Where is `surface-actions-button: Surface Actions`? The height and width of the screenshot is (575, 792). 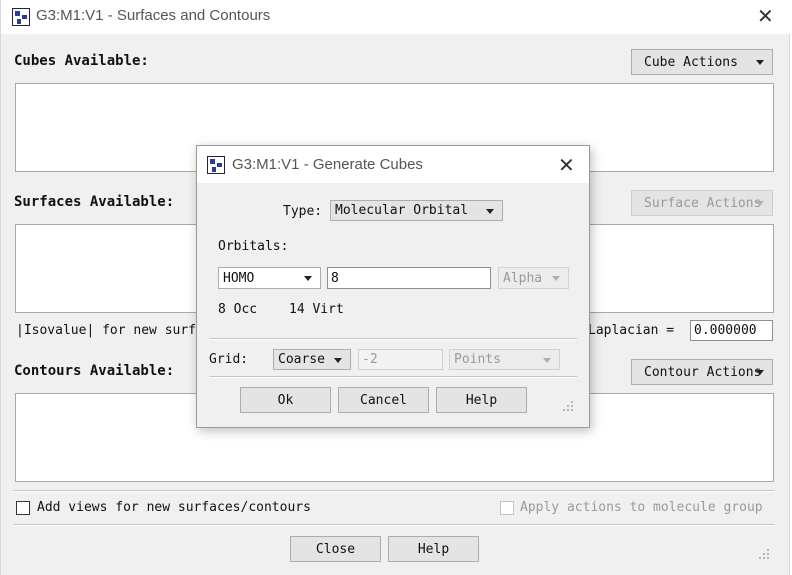
surface-actions-button: Surface Actions is located at coordinates (702, 203).